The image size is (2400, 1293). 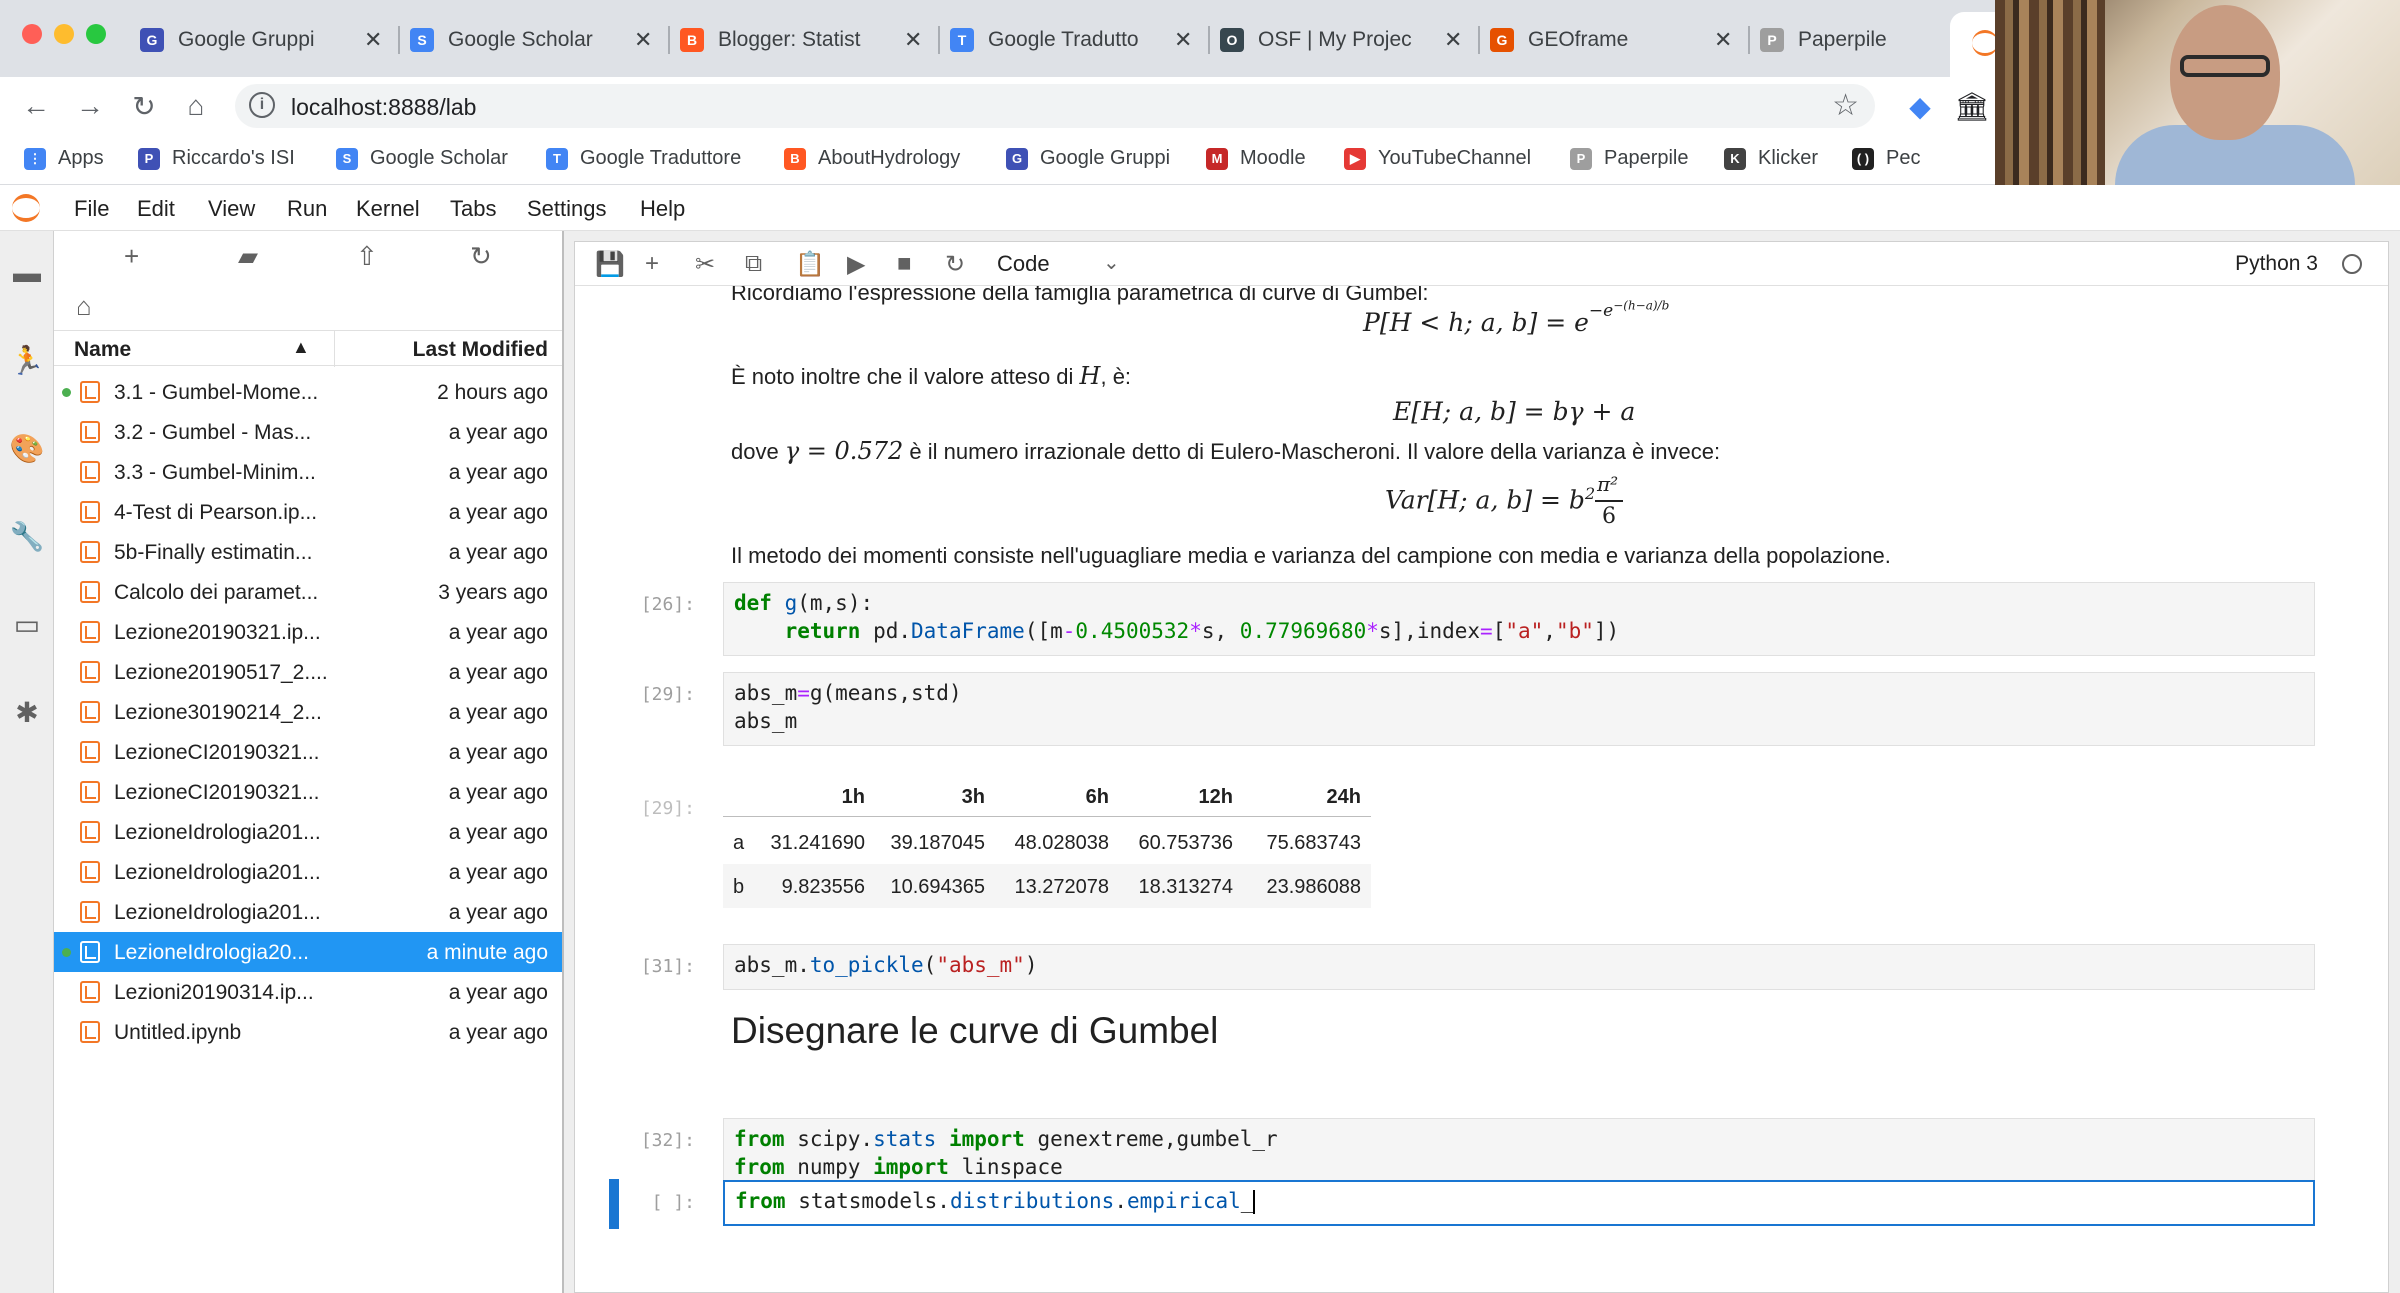 What do you see at coordinates (1771, 158) in the screenshot?
I see `bookmark-item: K Klicker` at bounding box center [1771, 158].